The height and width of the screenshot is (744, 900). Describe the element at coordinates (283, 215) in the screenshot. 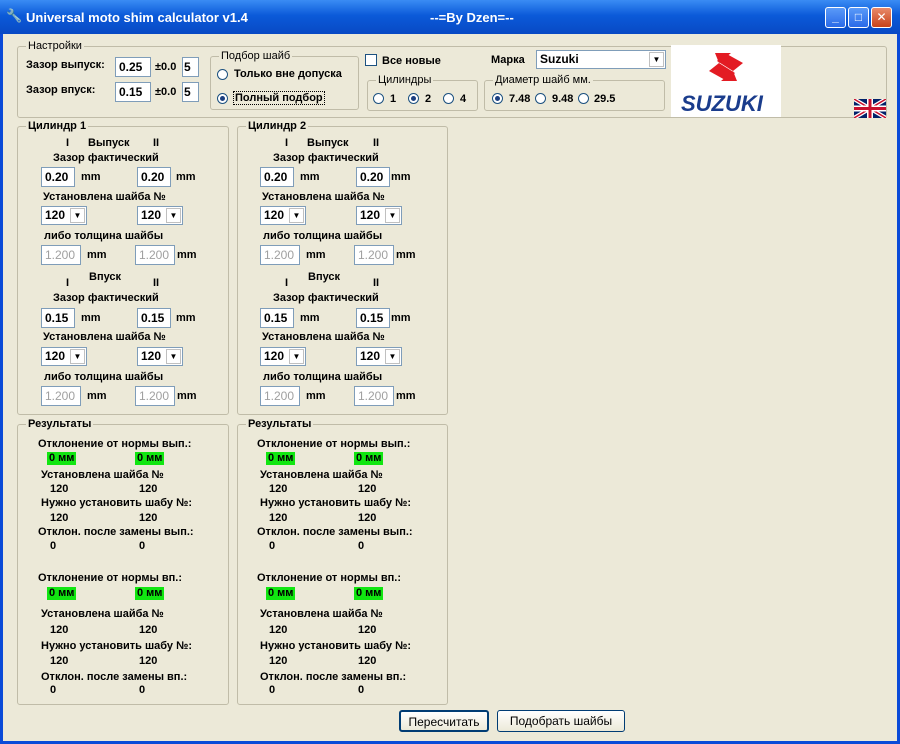

I see `cyl2-ex-shim1-dropdown: 120 ▼` at that location.